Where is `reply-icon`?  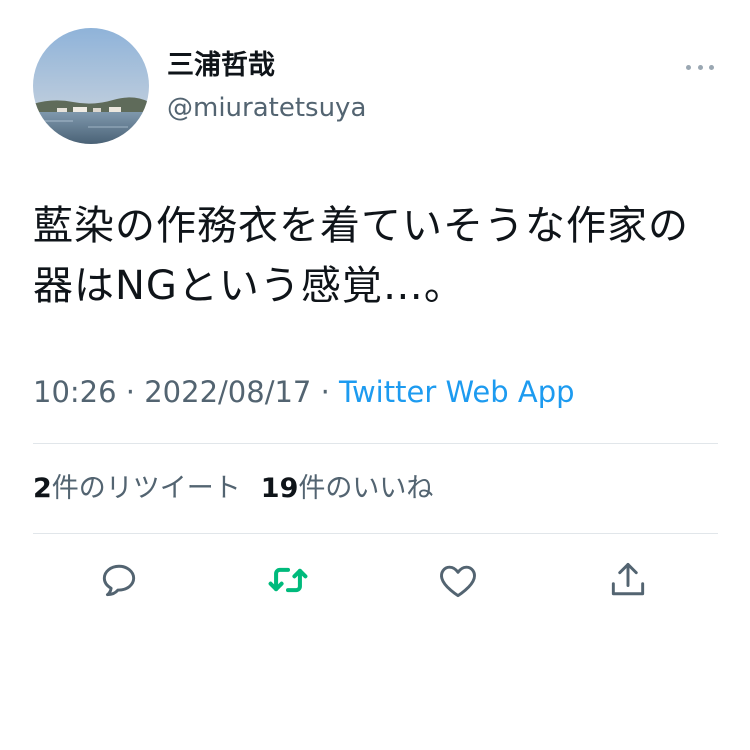 reply-icon is located at coordinates (119, 580).